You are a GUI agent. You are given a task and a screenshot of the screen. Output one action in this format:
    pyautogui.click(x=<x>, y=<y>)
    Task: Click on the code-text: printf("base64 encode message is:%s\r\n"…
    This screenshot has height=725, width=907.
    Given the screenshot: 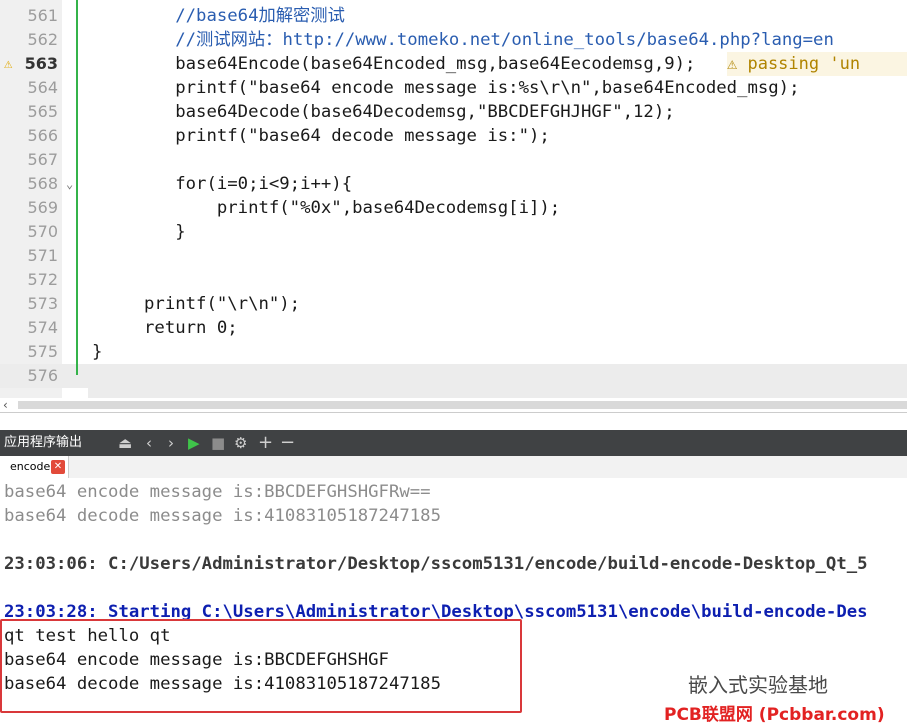 What is the action you would take?
    pyautogui.click(x=446, y=88)
    